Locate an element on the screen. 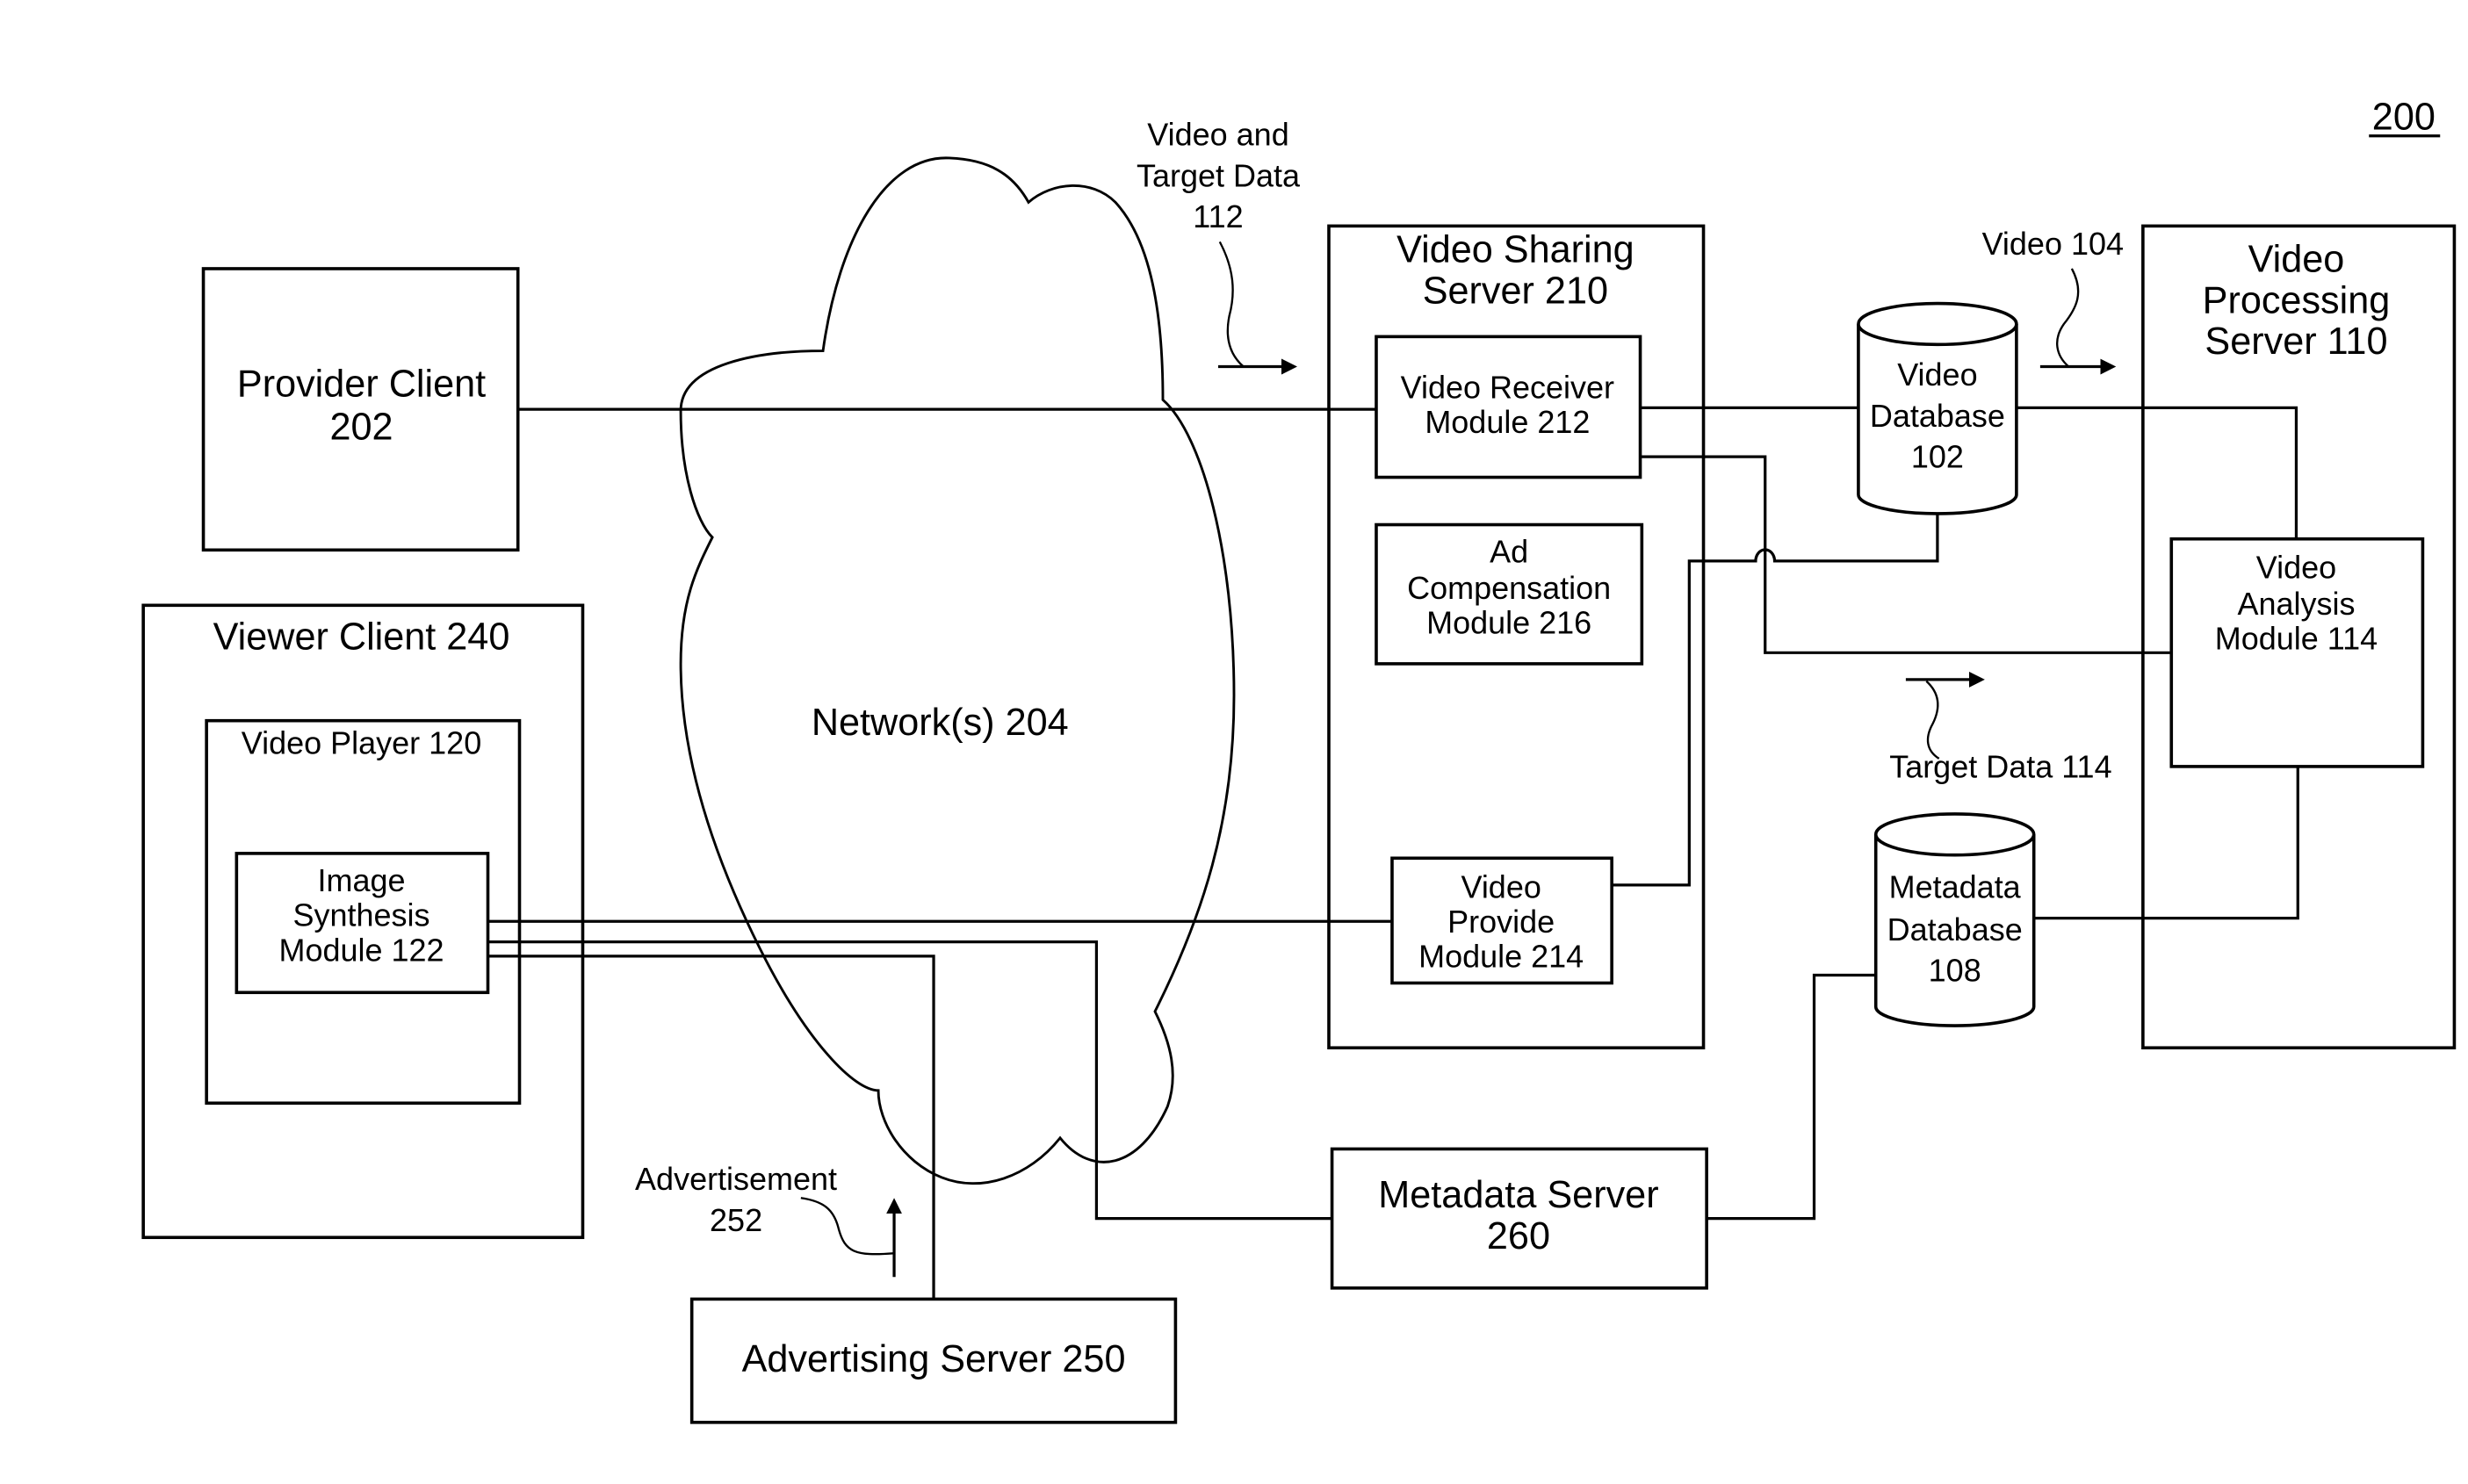  video-player-title: Video Player 120 is located at coordinates (361, 742).